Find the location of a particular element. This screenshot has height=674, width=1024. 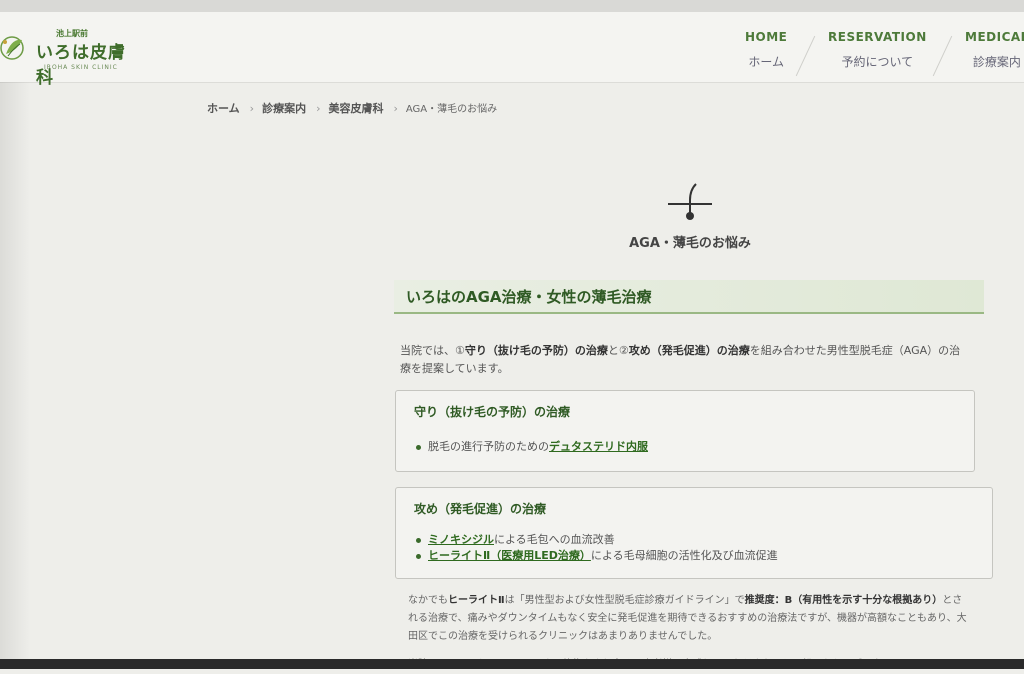

intro-text-1: 当院では、① is located at coordinates (432, 350).